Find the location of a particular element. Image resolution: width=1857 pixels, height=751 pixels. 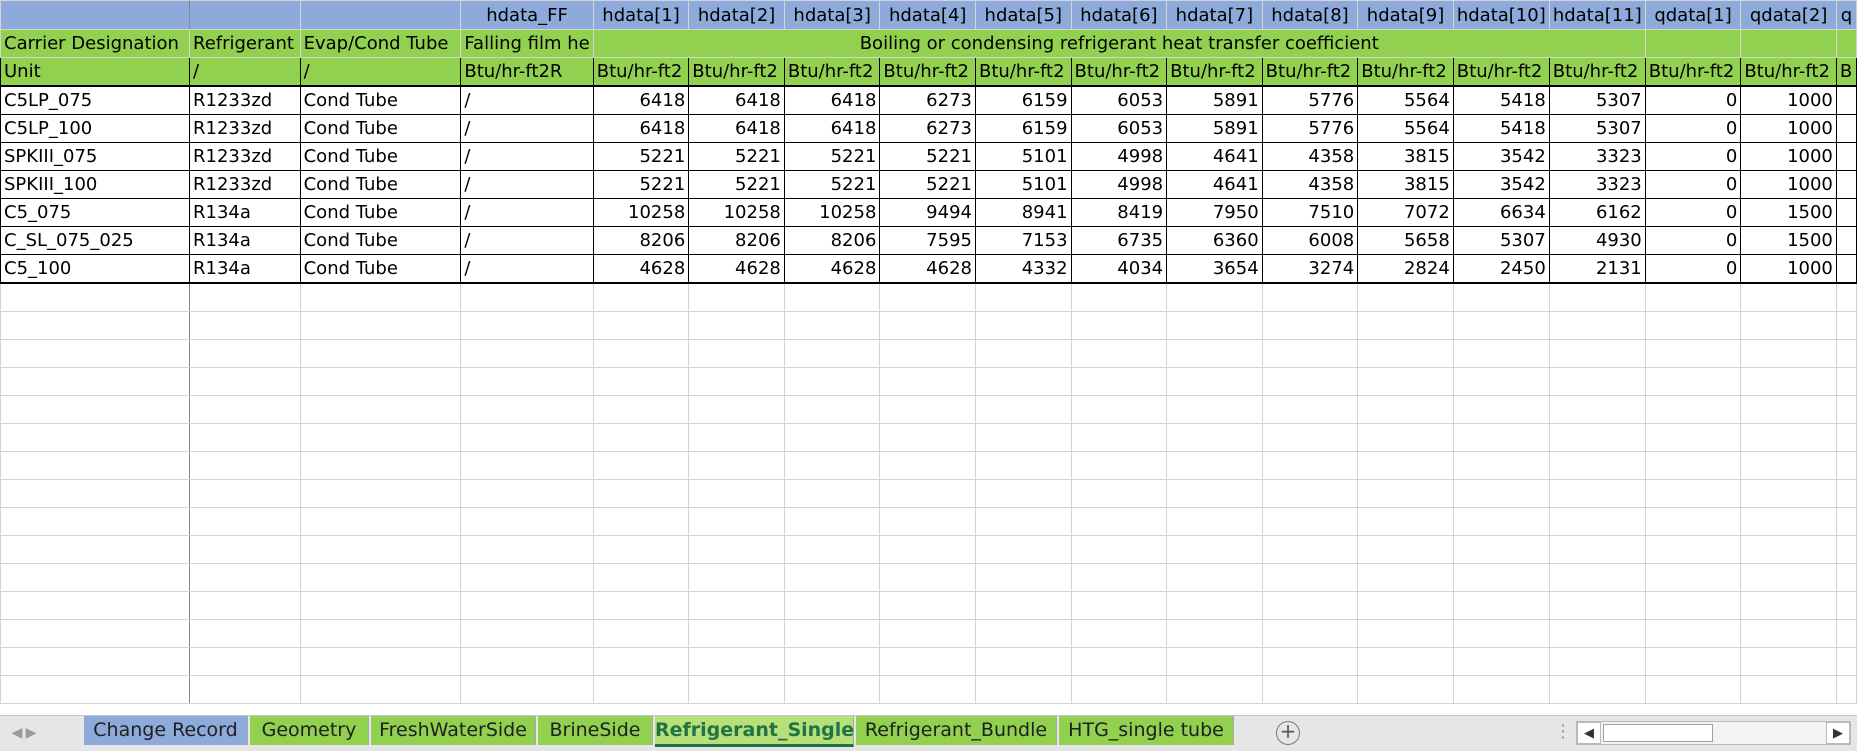

data-cell: 5221 is located at coordinates (736, 156).